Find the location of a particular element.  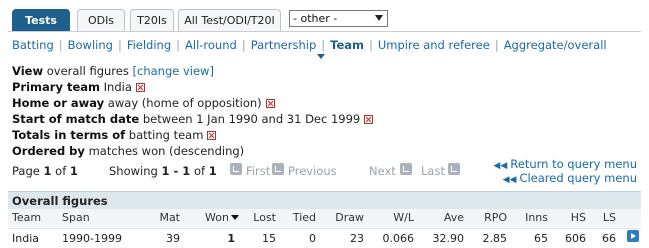

first-page-button: First is located at coordinates (258, 171).